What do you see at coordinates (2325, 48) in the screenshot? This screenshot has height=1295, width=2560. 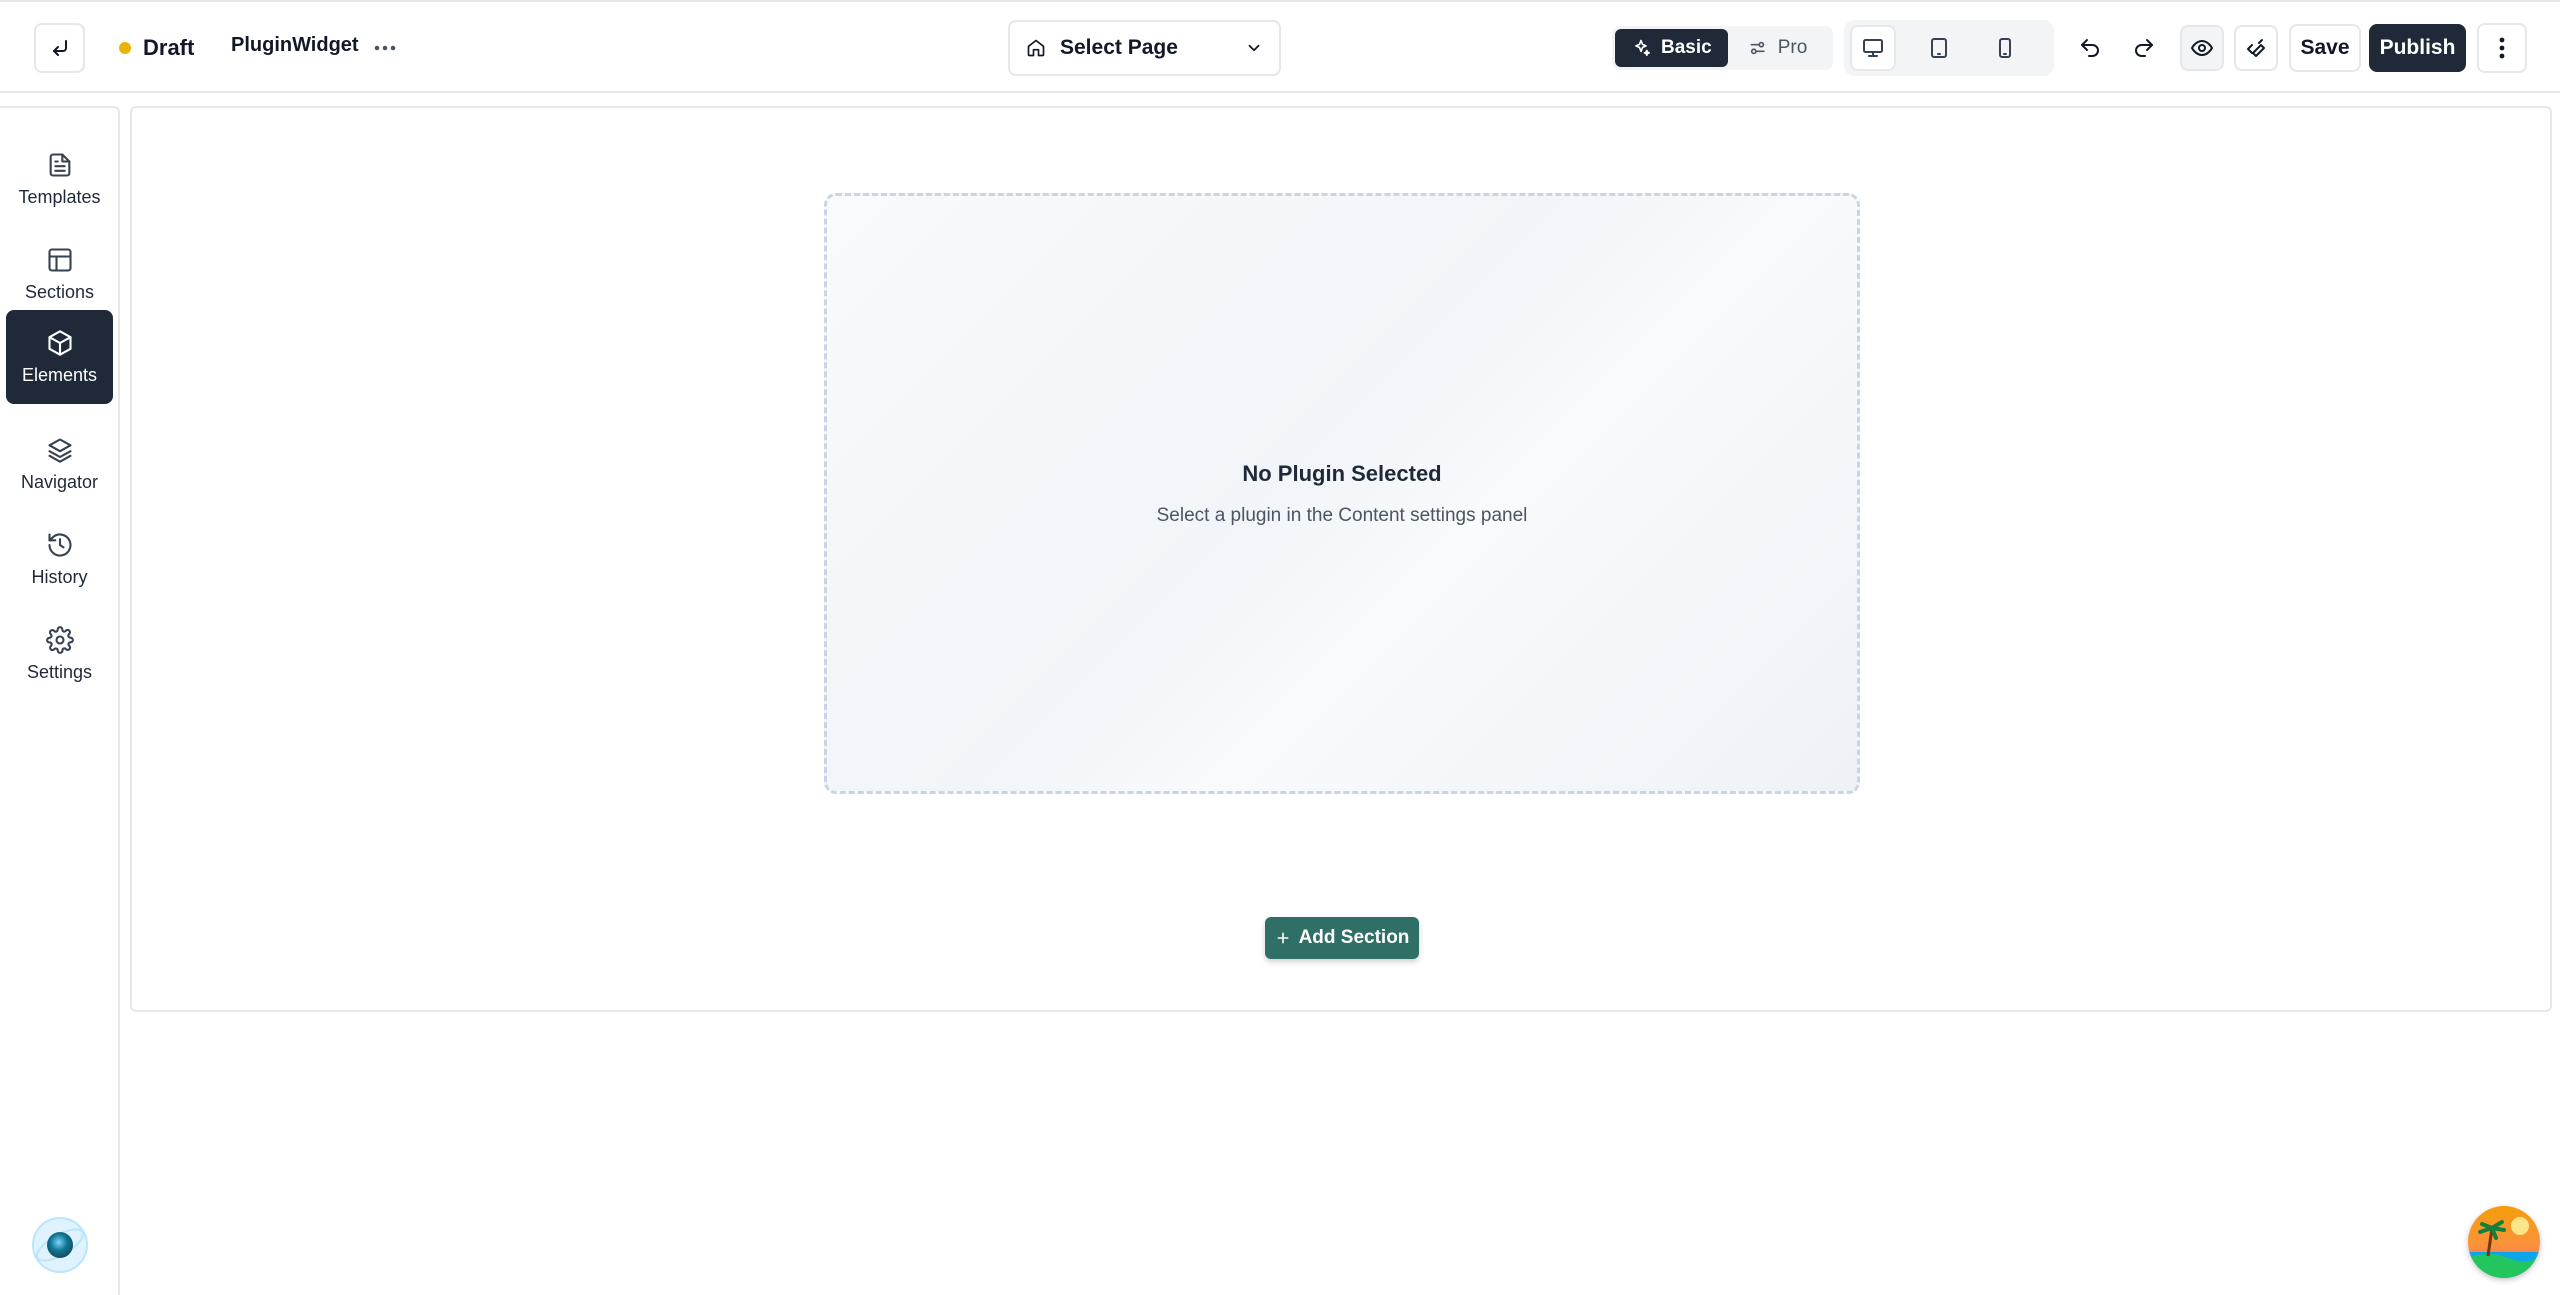 I see `save-button: Save` at bounding box center [2325, 48].